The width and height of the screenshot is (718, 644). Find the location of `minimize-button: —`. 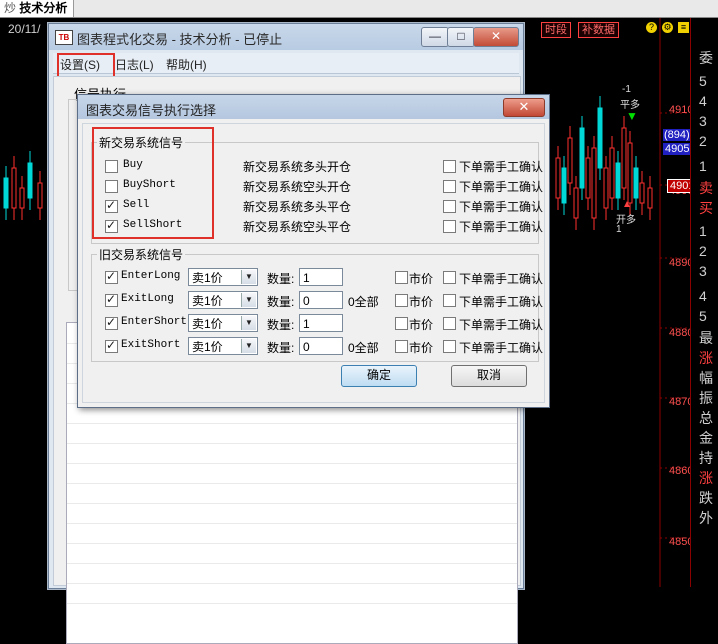

minimize-button: — is located at coordinates (435, 37).